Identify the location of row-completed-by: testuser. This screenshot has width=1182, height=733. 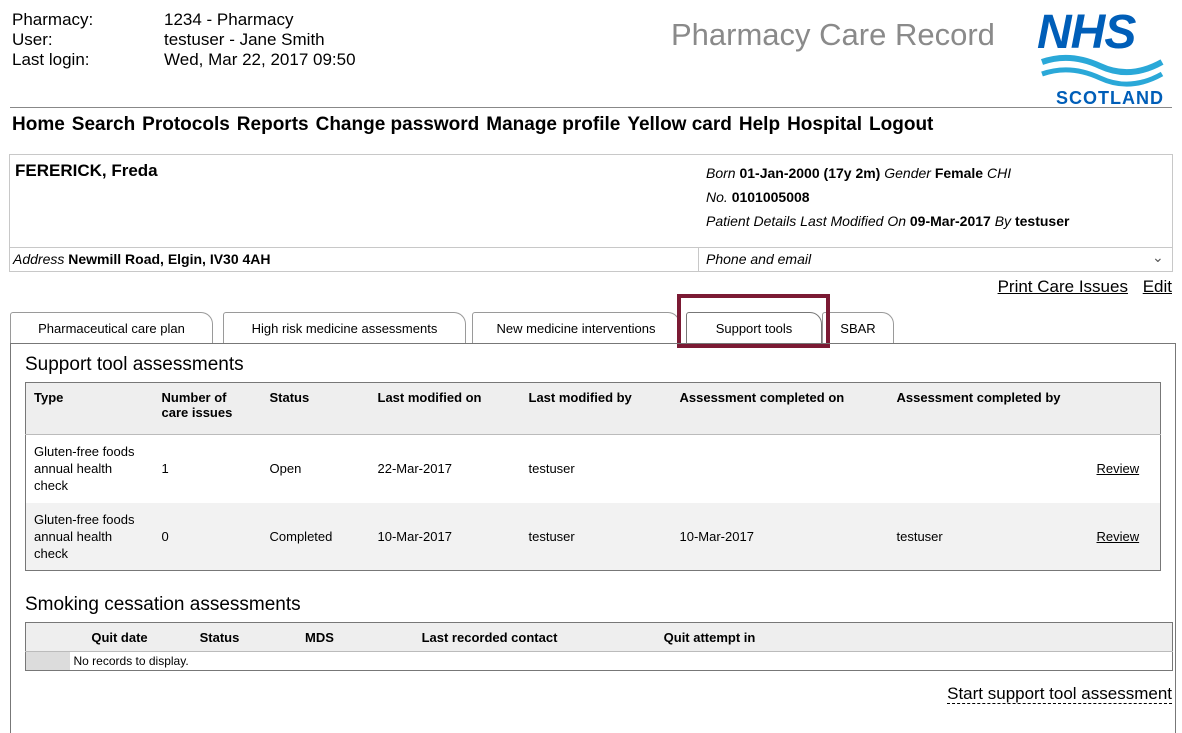
(988, 536).